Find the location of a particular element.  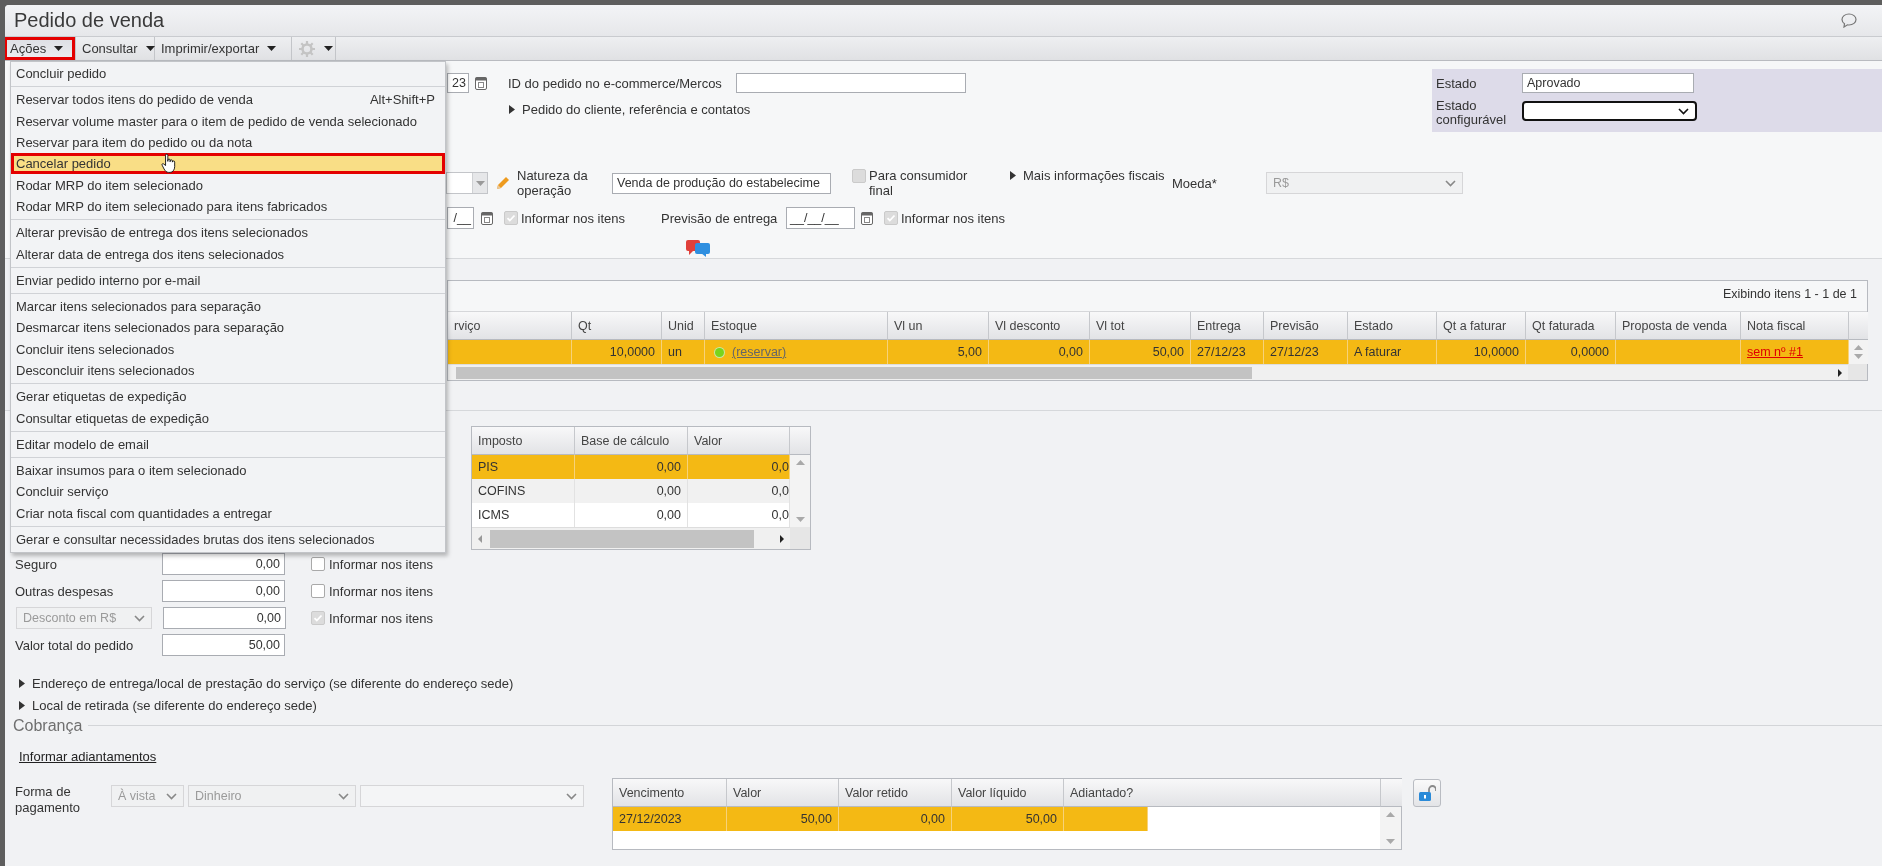

menu-item: Marcar itens selecionados para separação is located at coordinates (228, 306).